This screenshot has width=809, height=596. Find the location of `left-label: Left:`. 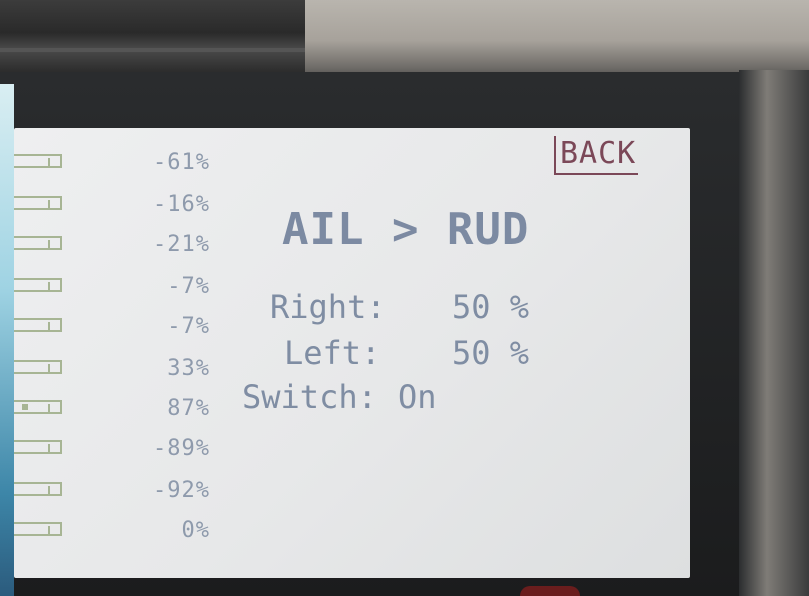

left-label: Left: is located at coordinates (332, 353).